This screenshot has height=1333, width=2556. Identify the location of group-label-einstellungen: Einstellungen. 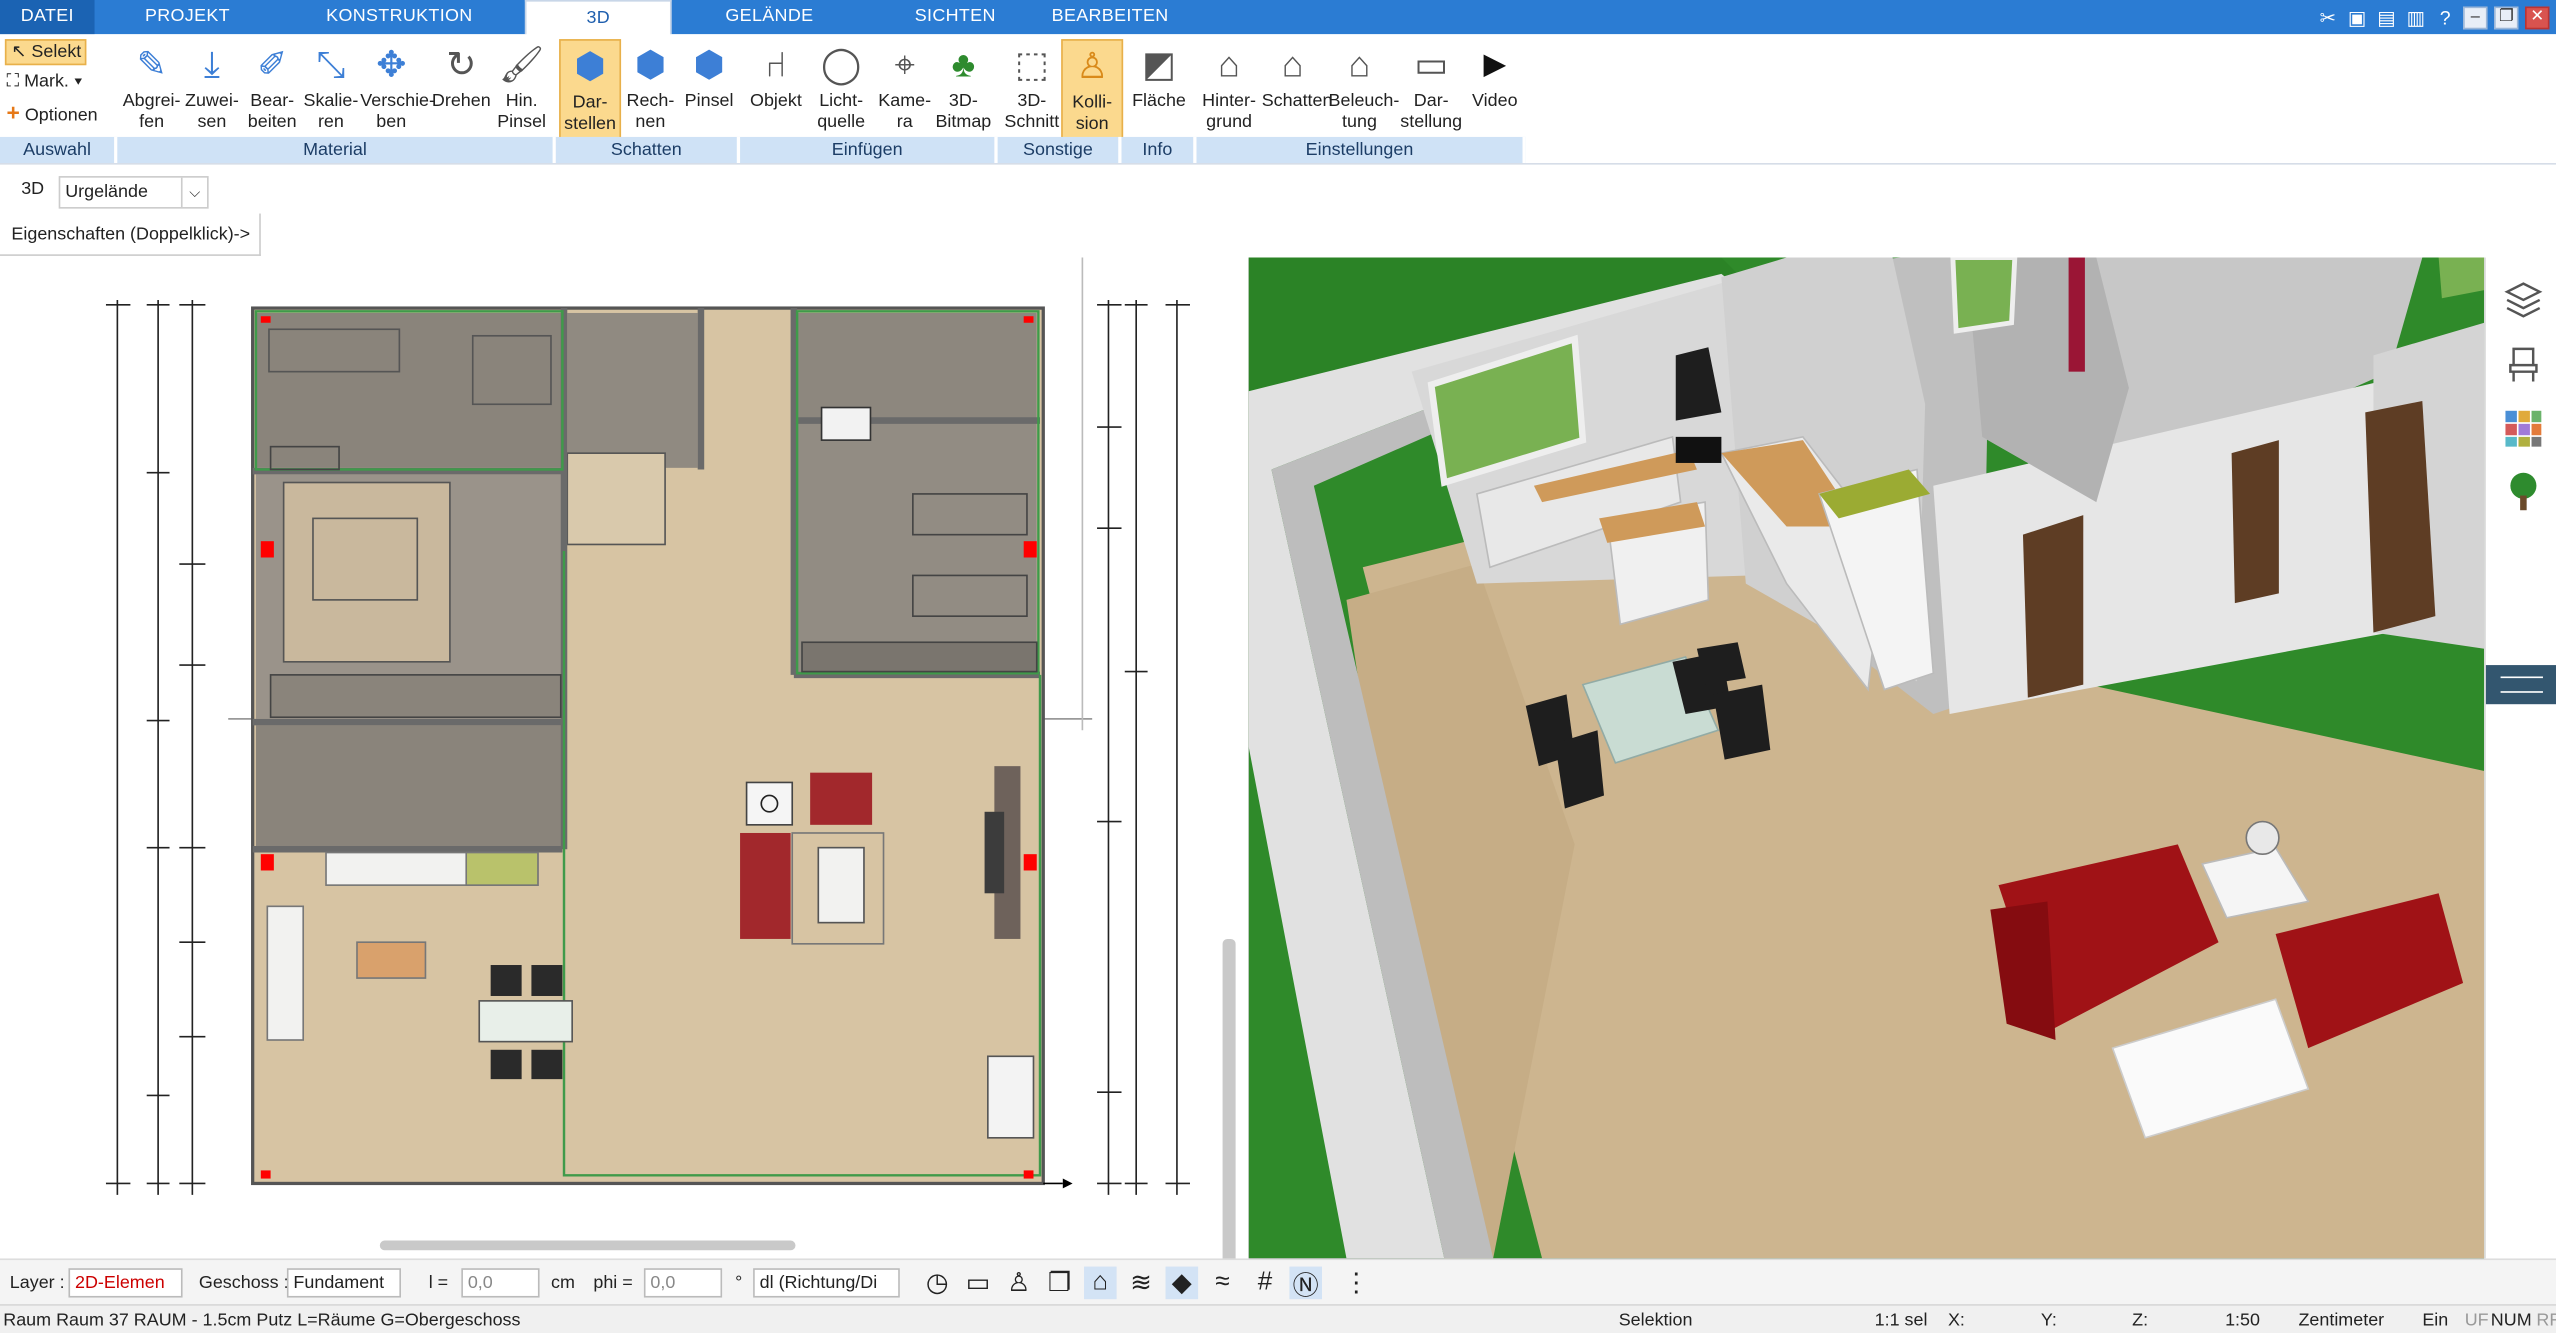
(1361, 150).